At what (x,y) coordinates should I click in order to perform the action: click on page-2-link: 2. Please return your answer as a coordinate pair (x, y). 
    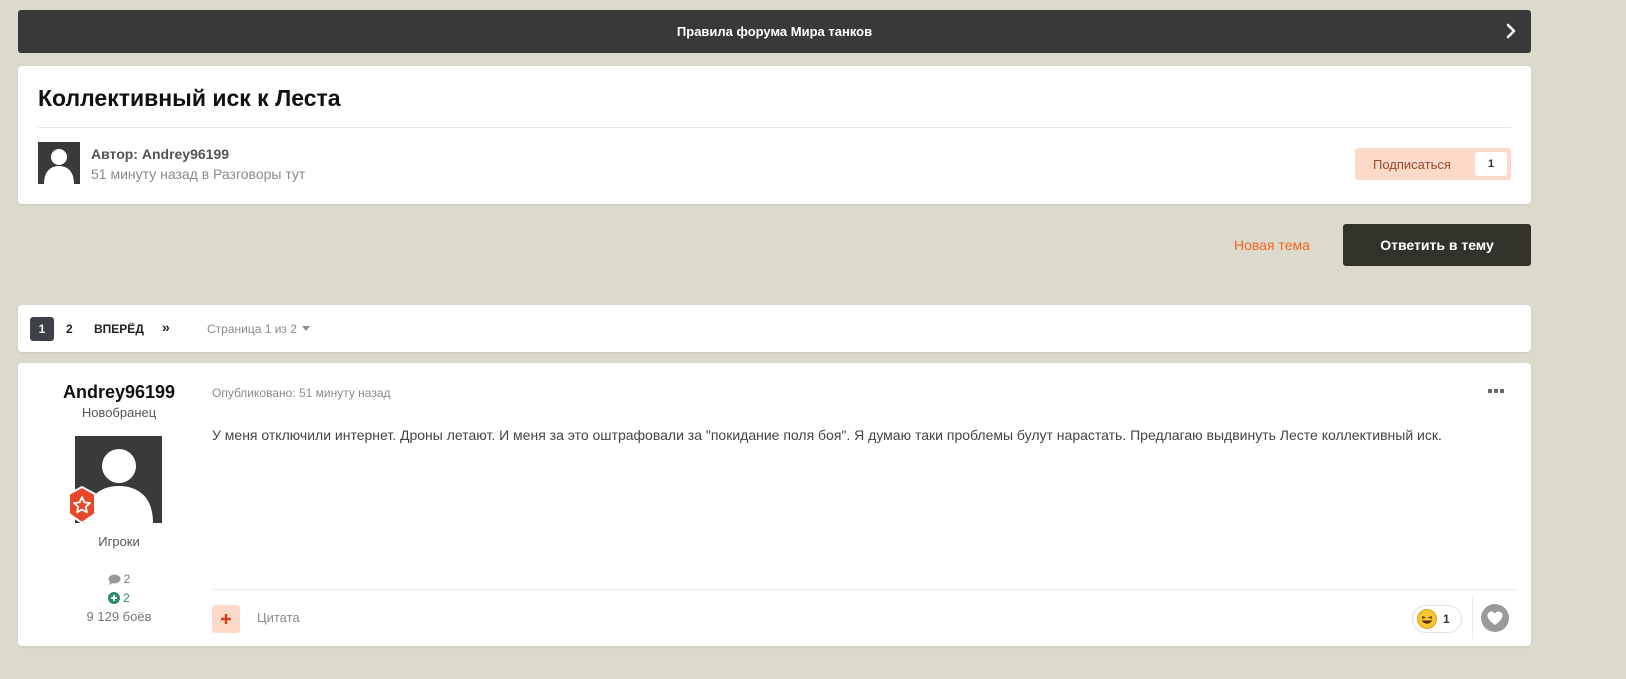
    Looking at the image, I should click on (69, 329).